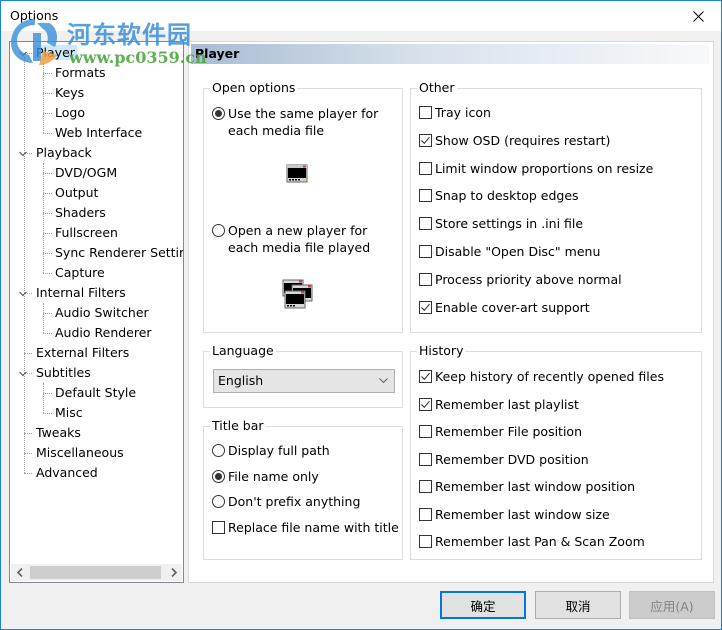 The width and height of the screenshot is (722, 630). What do you see at coordinates (67, 473) in the screenshot?
I see `tree-item: Advanced` at bounding box center [67, 473].